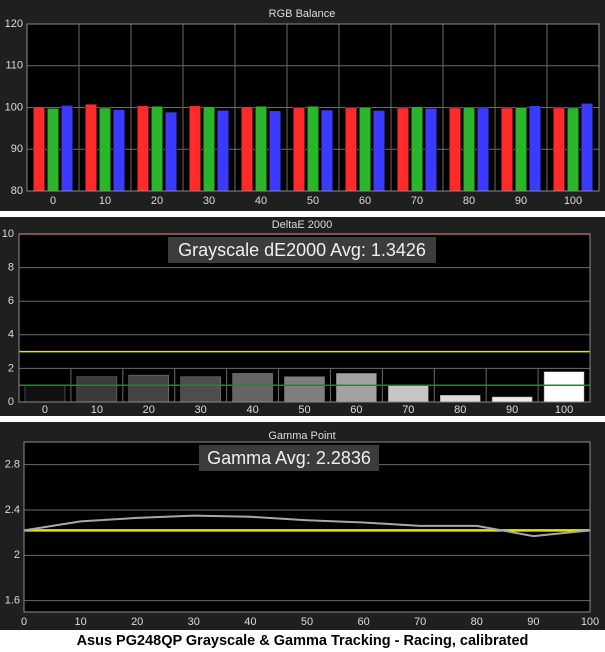  Describe the element at coordinates (17, 149) in the screenshot. I see `y-tick-label: 90` at that location.